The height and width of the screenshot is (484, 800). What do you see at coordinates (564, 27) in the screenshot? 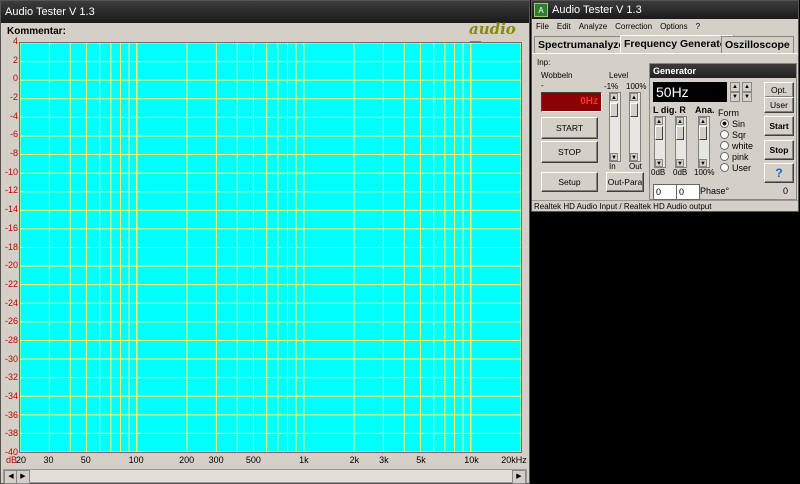
I see `menu-edit: Edit` at bounding box center [564, 27].